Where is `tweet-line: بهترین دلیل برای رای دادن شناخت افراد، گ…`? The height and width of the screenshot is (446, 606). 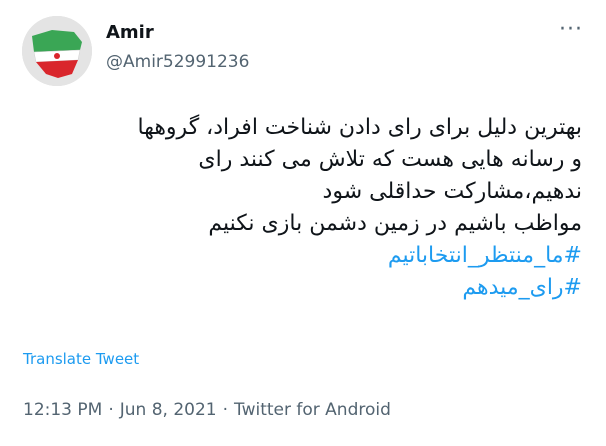 tweet-line: بهترین دلیل برای رای دادن شناخت افراد، گ… is located at coordinates (359, 127).